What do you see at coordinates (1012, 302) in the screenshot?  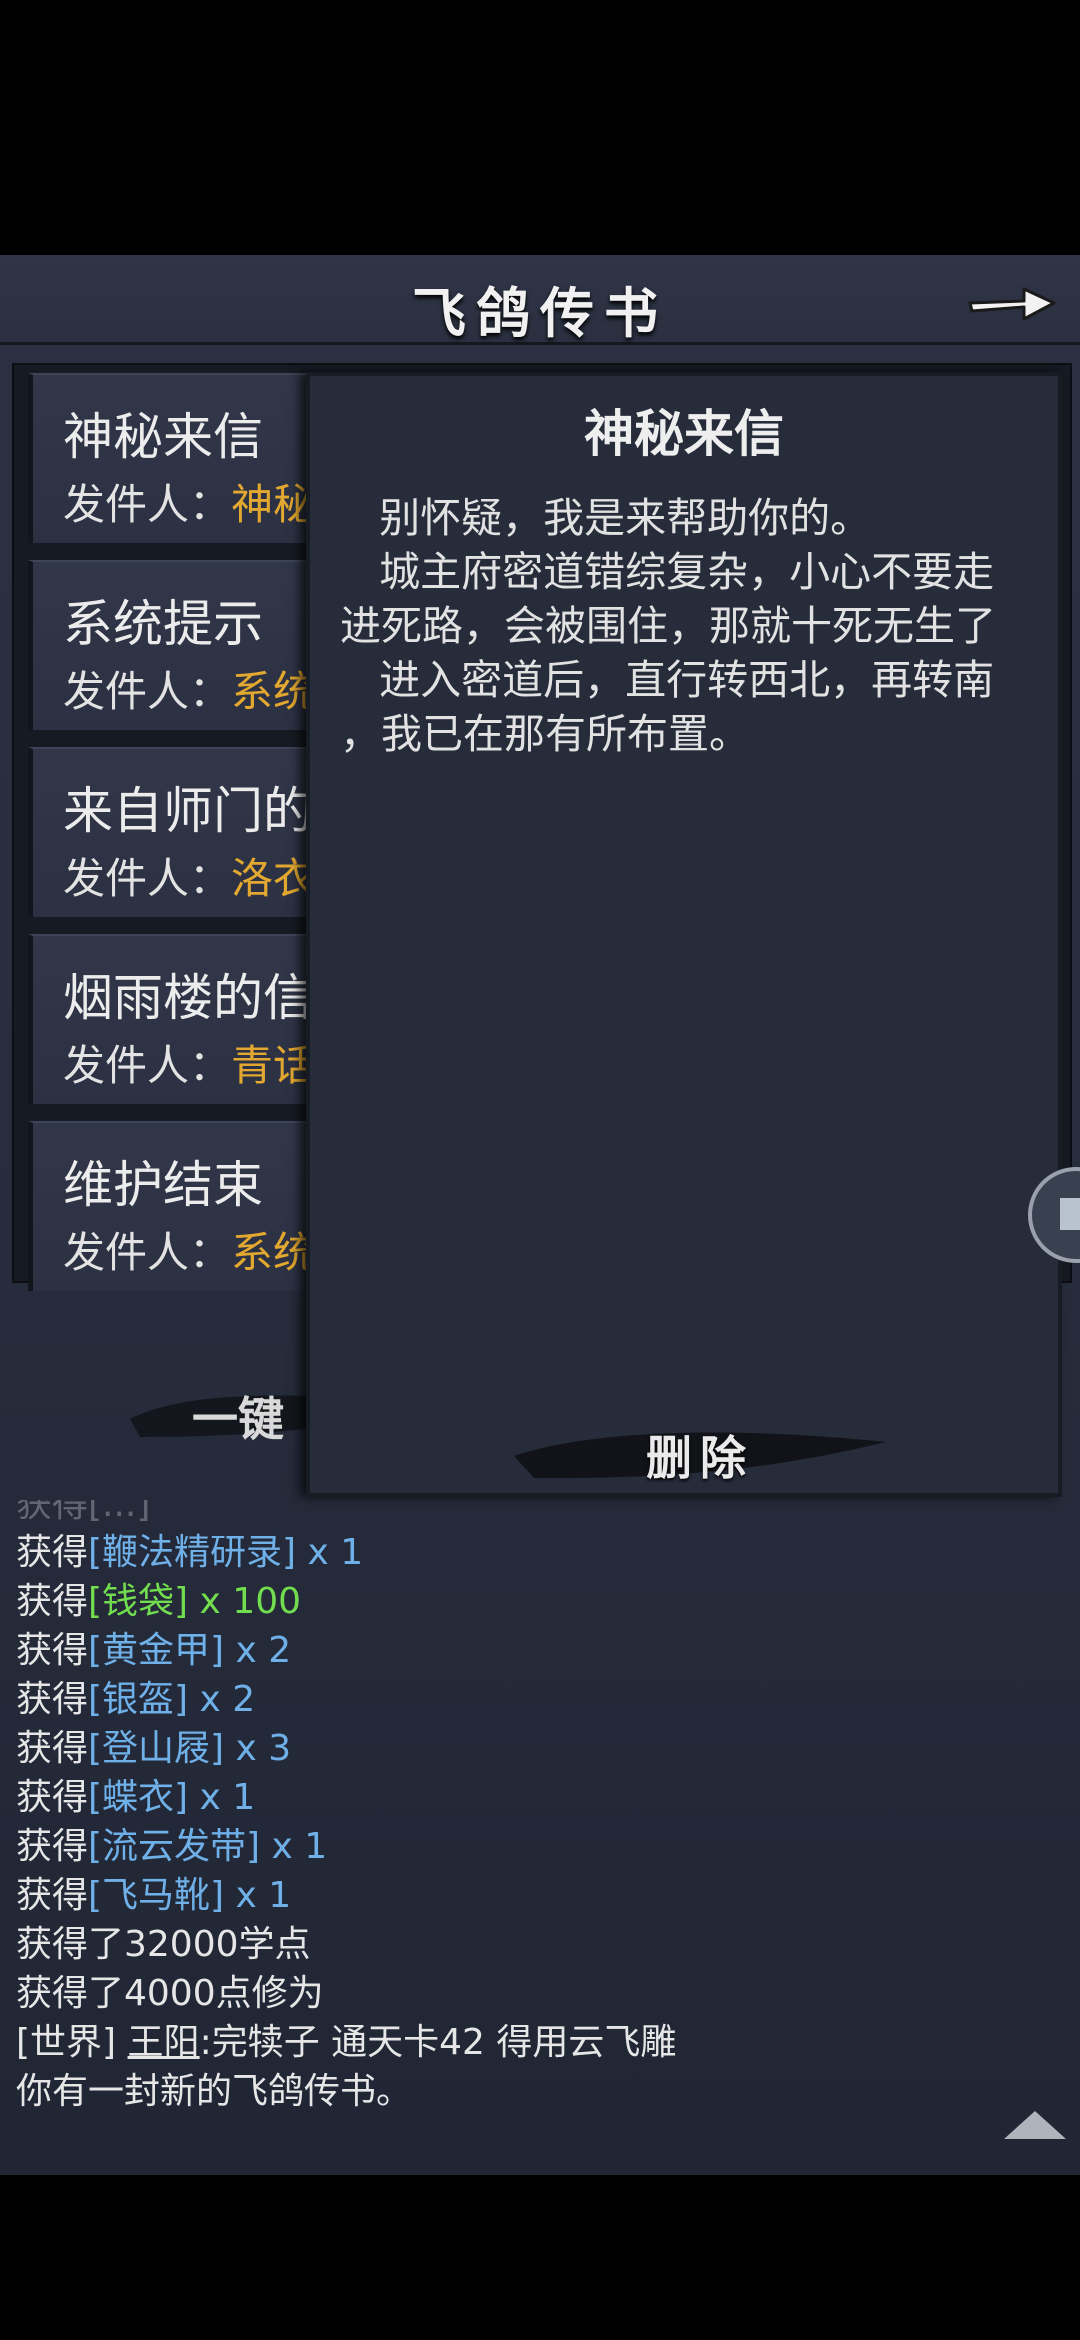 I see `back-arrow-icon` at bounding box center [1012, 302].